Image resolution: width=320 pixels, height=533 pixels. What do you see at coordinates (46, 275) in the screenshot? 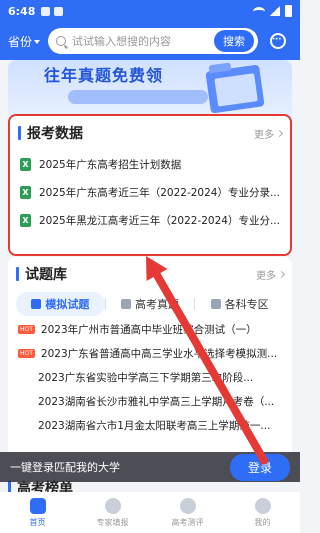
I see `exam-bank-title: 试题库` at bounding box center [46, 275].